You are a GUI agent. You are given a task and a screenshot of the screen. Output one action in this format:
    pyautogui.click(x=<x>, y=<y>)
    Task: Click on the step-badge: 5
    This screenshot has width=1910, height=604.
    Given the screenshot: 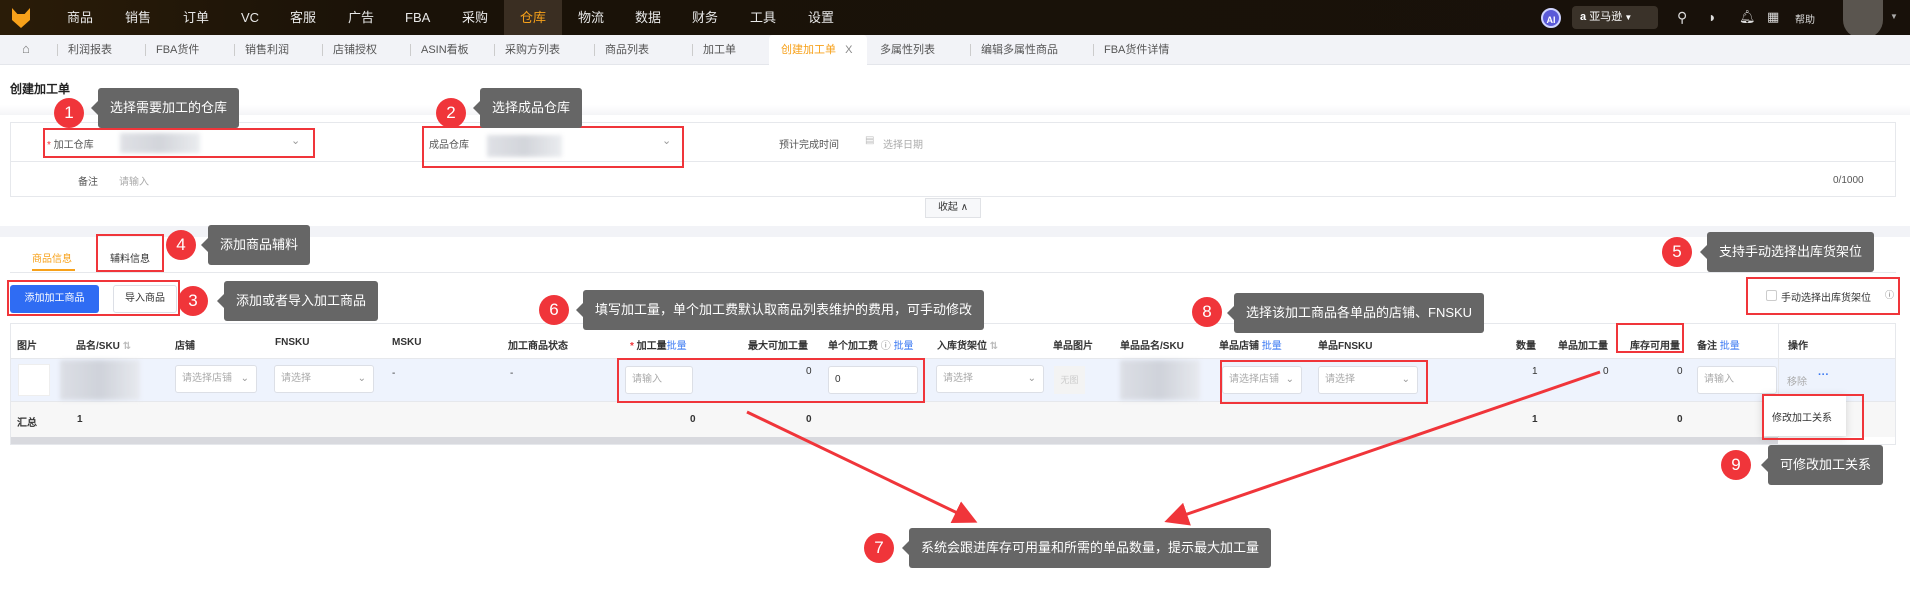 What is the action you would take?
    pyautogui.click(x=1677, y=252)
    